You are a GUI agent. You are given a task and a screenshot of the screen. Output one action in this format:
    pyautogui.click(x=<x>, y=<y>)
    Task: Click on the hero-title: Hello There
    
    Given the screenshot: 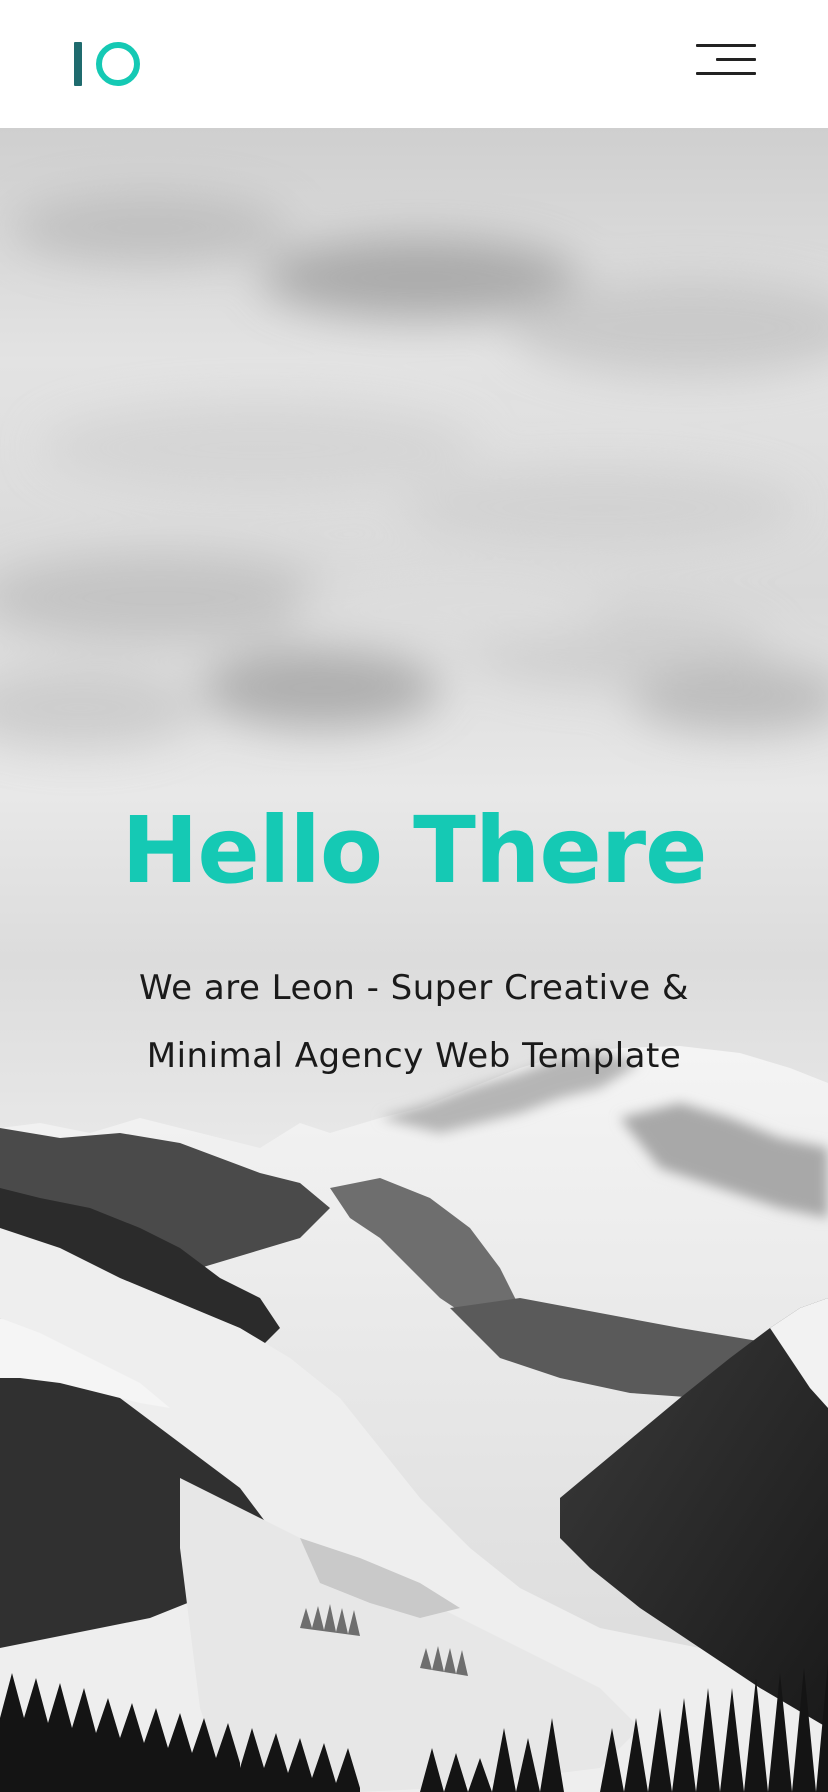 What is the action you would take?
    pyautogui.click(x=414, y=850)
    